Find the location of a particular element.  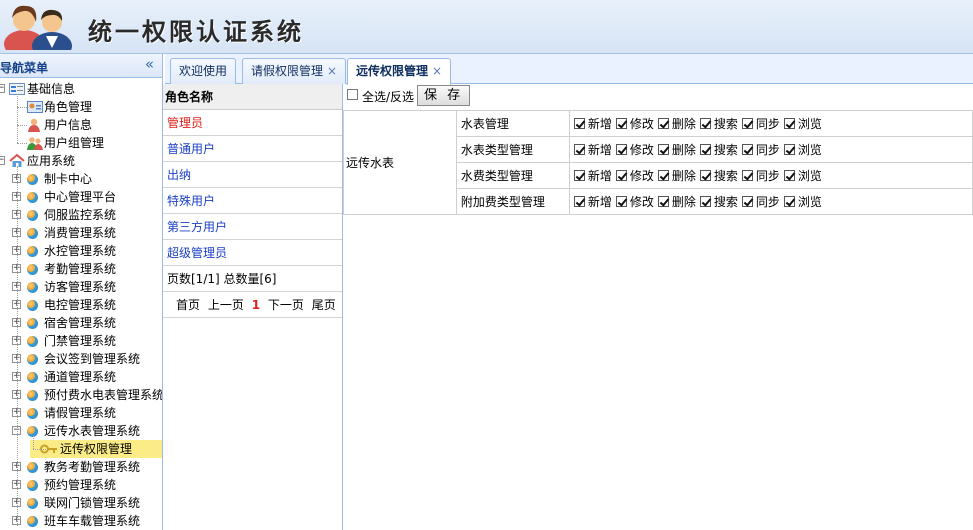

tree-item: + 电控管理系统 is located at coordinates (81, 305).